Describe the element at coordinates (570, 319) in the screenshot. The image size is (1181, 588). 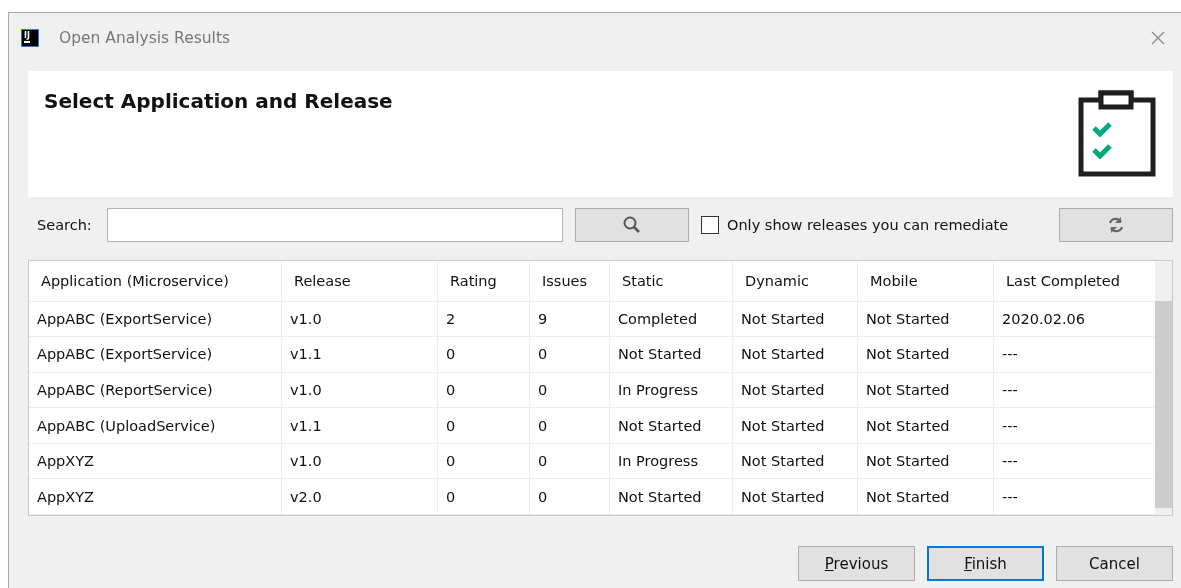
I see `table-cell: 9` at that location.